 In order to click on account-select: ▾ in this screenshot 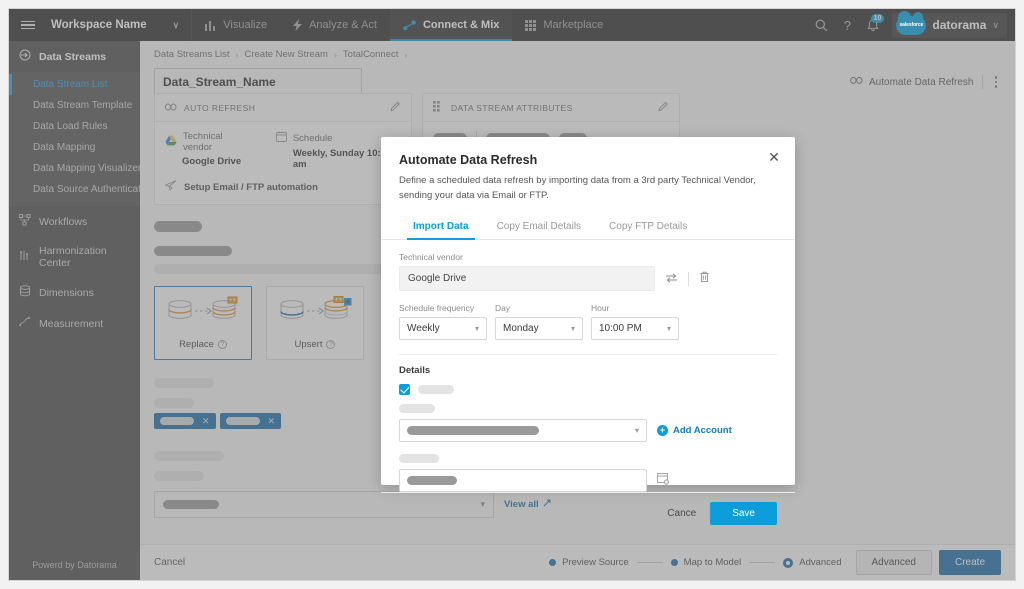, I will do `click(523, 431)`.